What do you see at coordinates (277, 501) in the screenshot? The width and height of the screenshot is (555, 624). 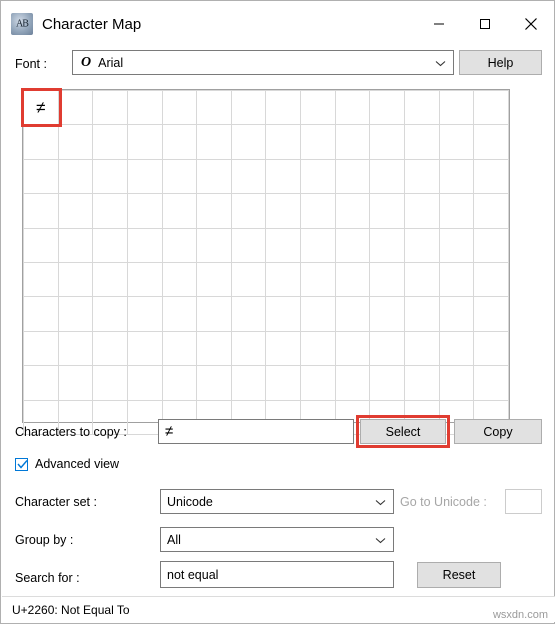 I see `character-set-combobox: Unicode` at bounding box center [277, 501].